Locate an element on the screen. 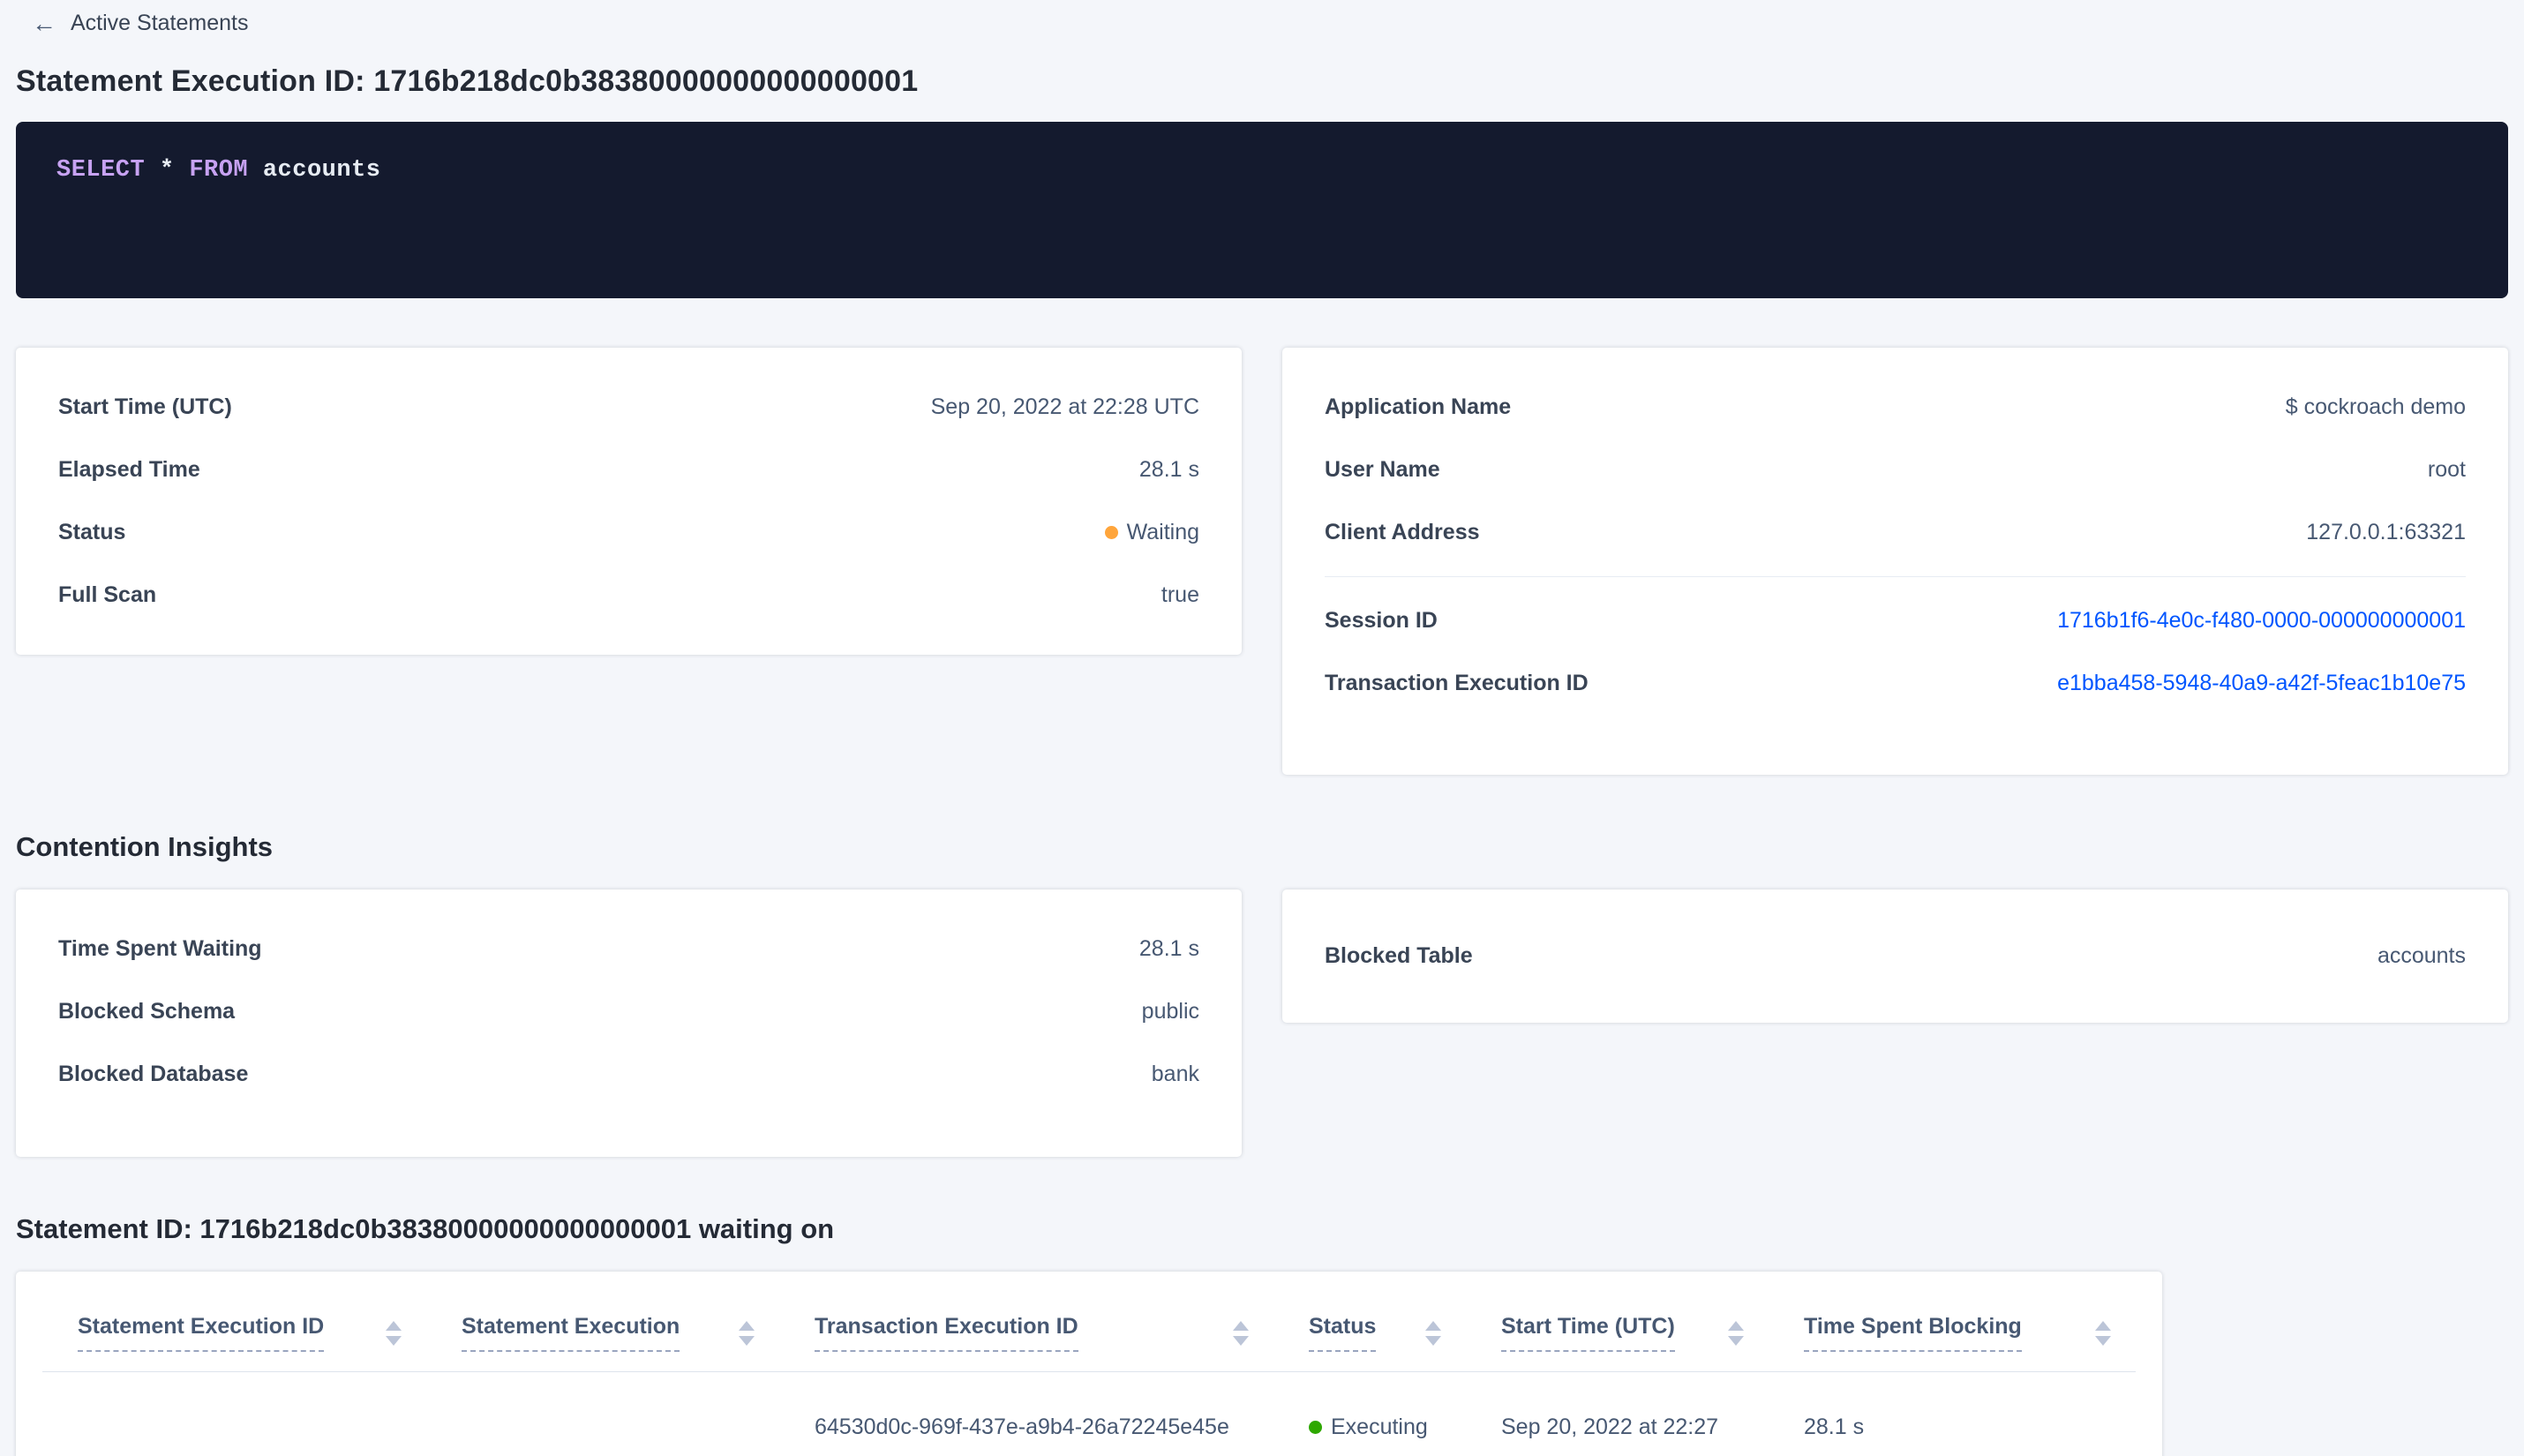 The width and height of the screenshot is (2524, 1456). session-id-link: 1716b1f6-4e0c-f480-0000-000000000001 is located at coordinates (2261, 621).